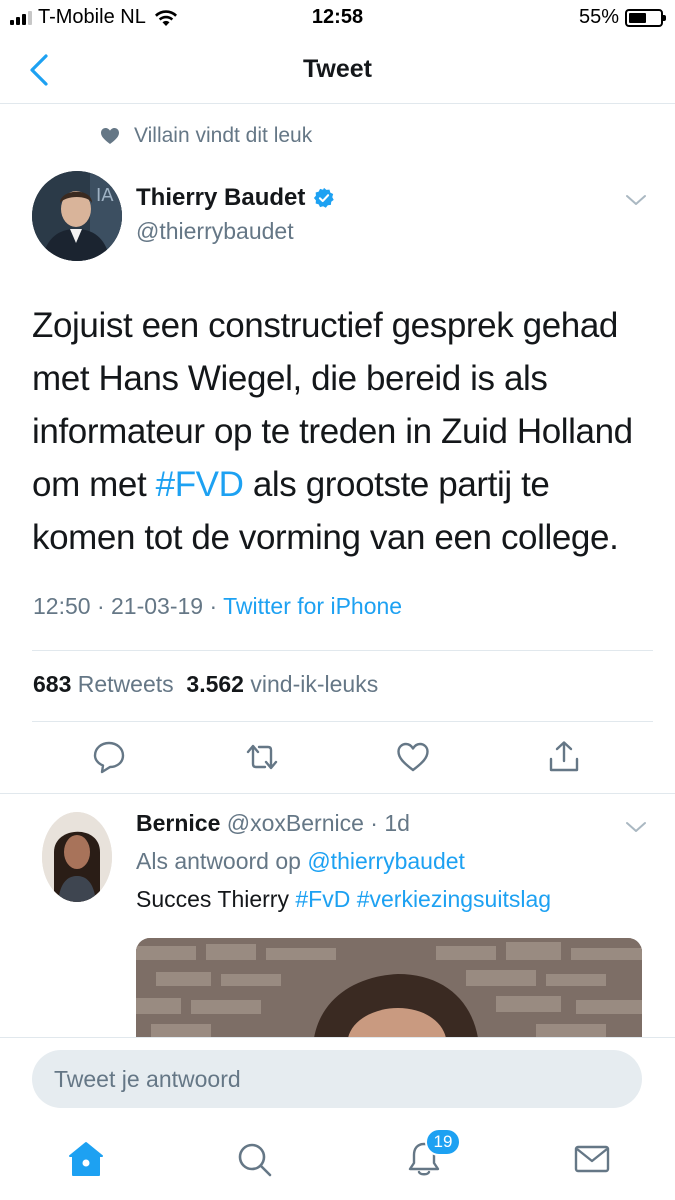  I want to click on page-title: Tweet, so click(337, 69).